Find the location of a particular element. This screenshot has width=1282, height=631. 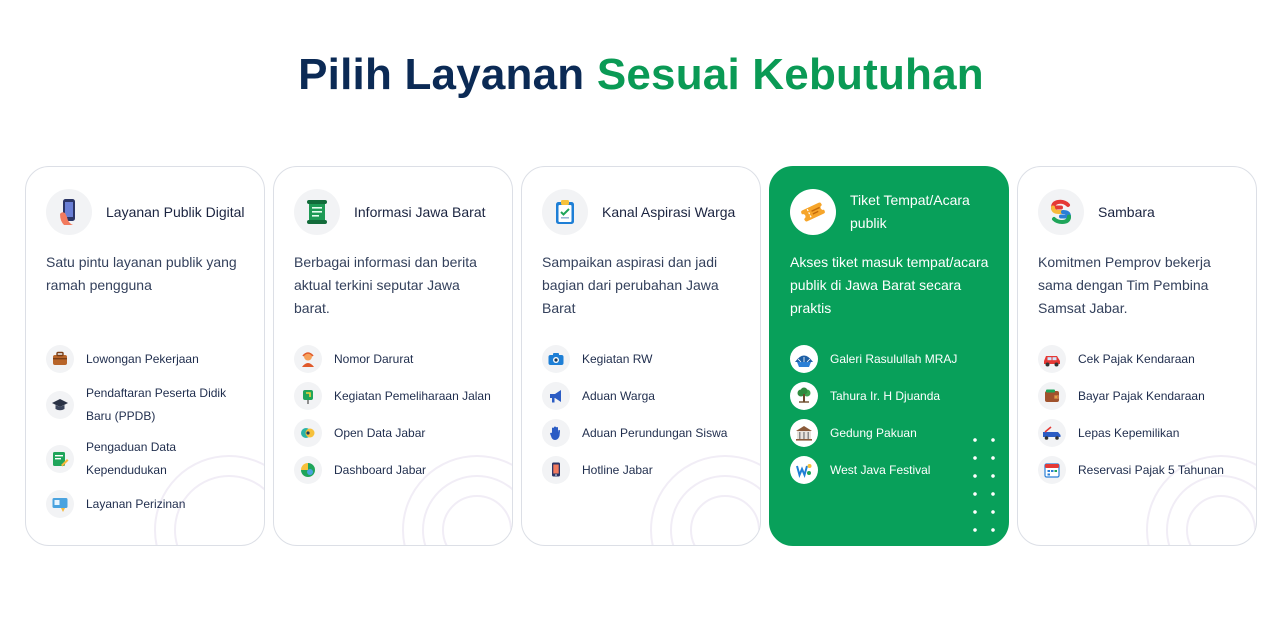

list-item-tahura: Tahura Ir. H Djuanda is located at coordinates (894, 396).